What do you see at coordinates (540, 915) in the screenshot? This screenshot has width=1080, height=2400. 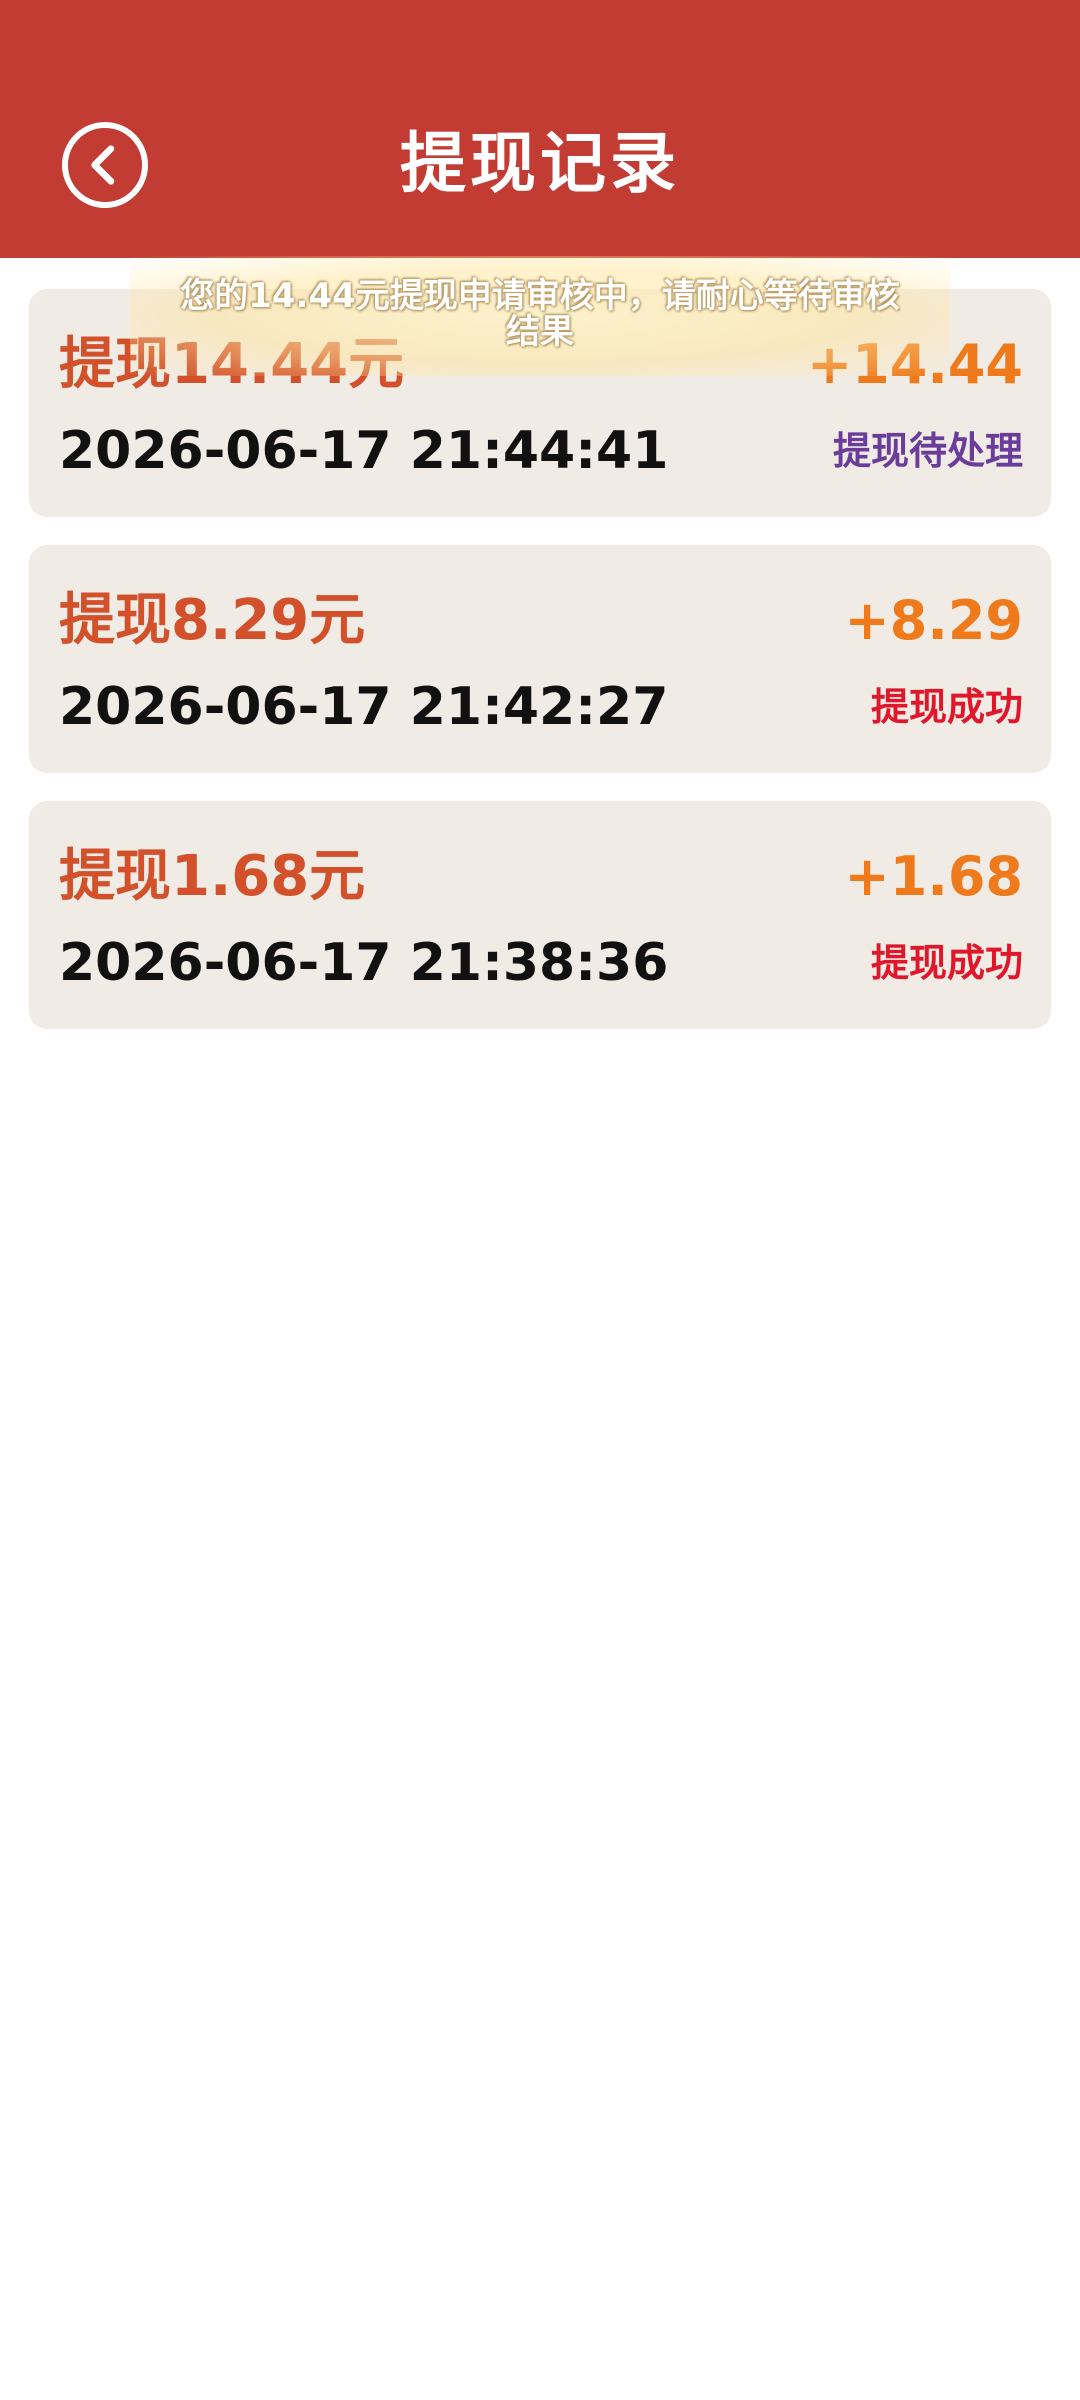 I see `withdraw-record-card: 提现1.68元 +1.68 2026-06-17 21:38:36 提现成功` at bounding box center [540, 915].